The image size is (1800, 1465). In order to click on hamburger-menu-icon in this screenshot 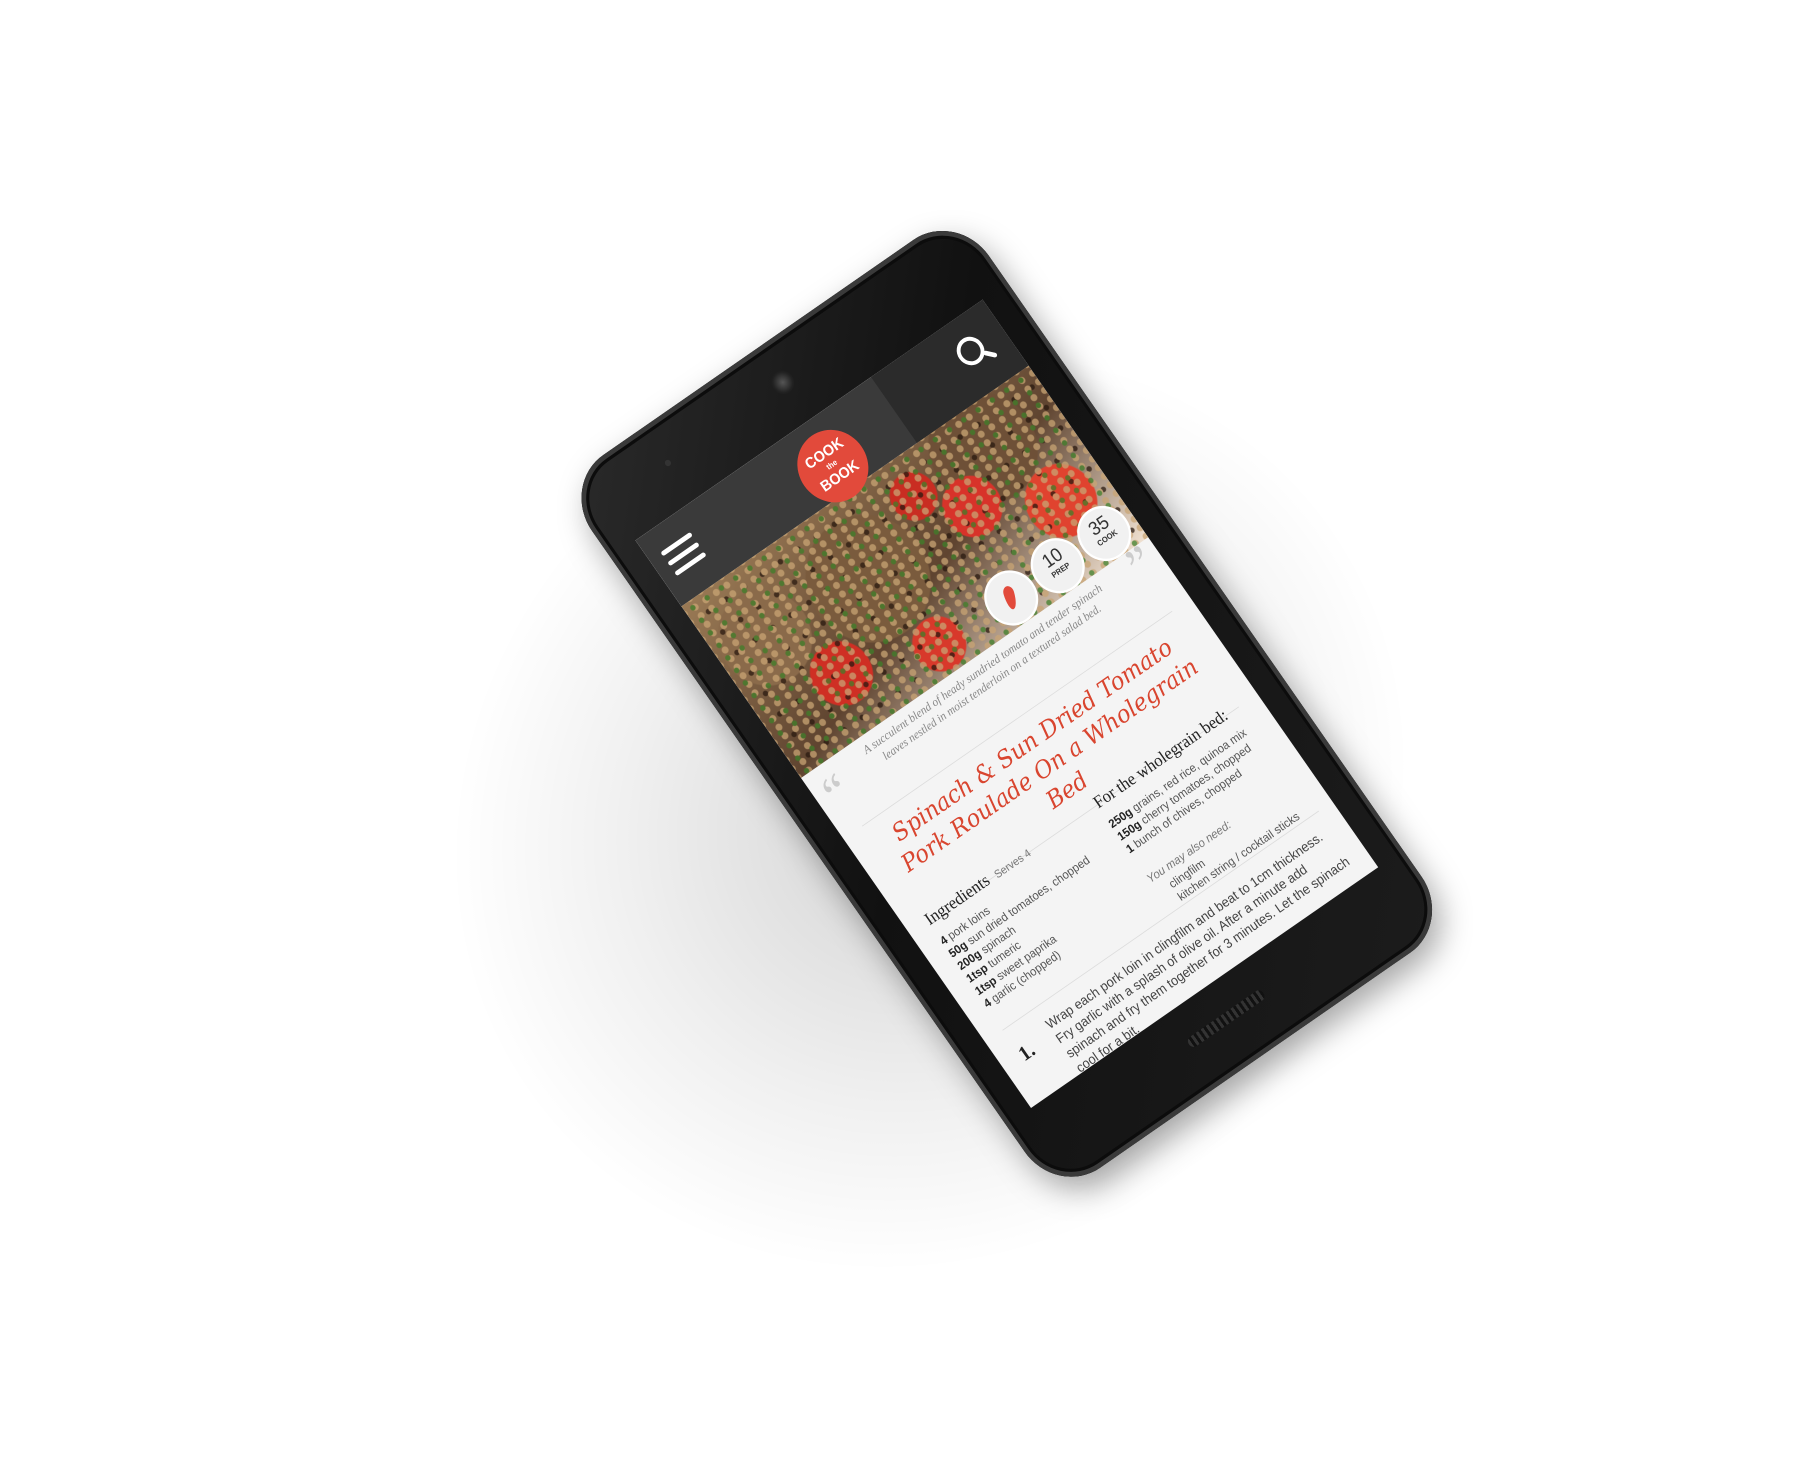, I will do `click(684, 555)`.